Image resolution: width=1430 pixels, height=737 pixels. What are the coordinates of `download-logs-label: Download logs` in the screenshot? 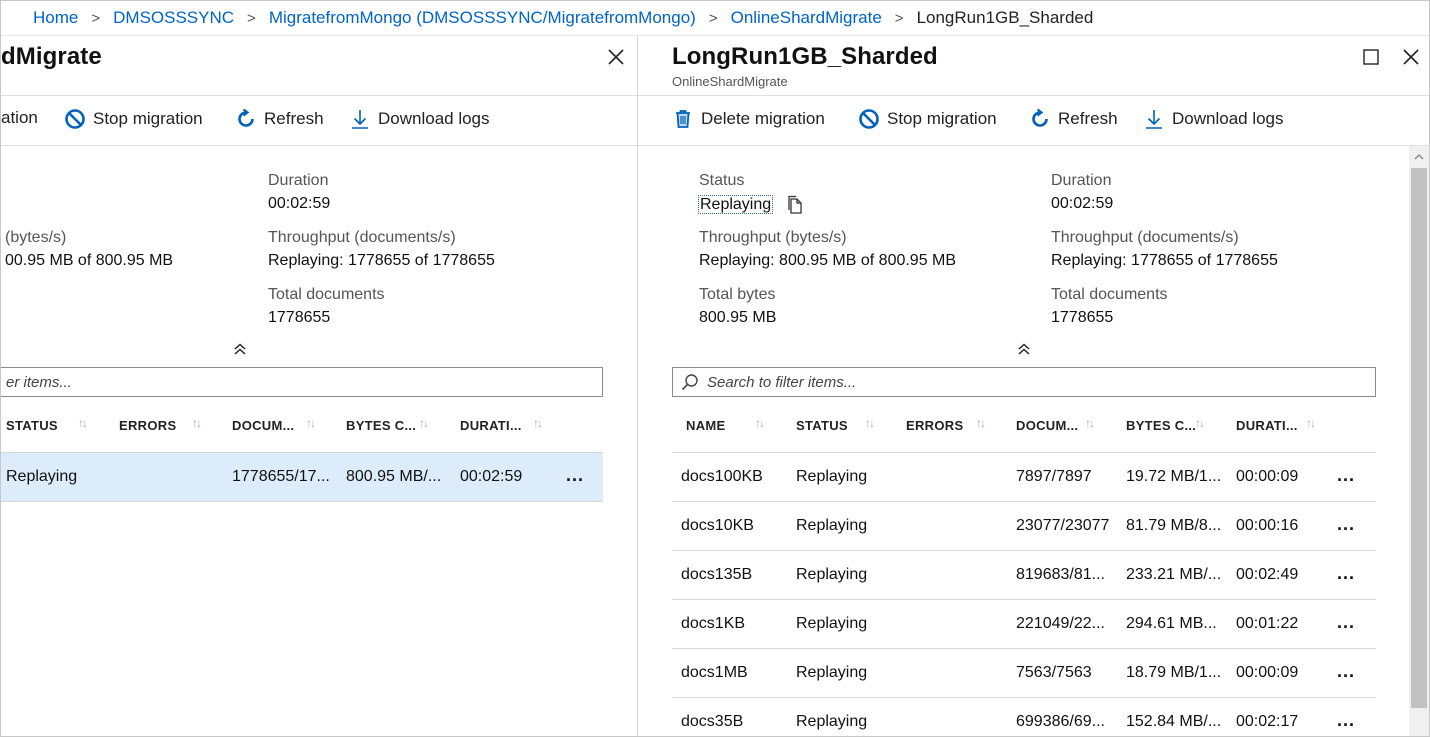 It's located at (434, 118).